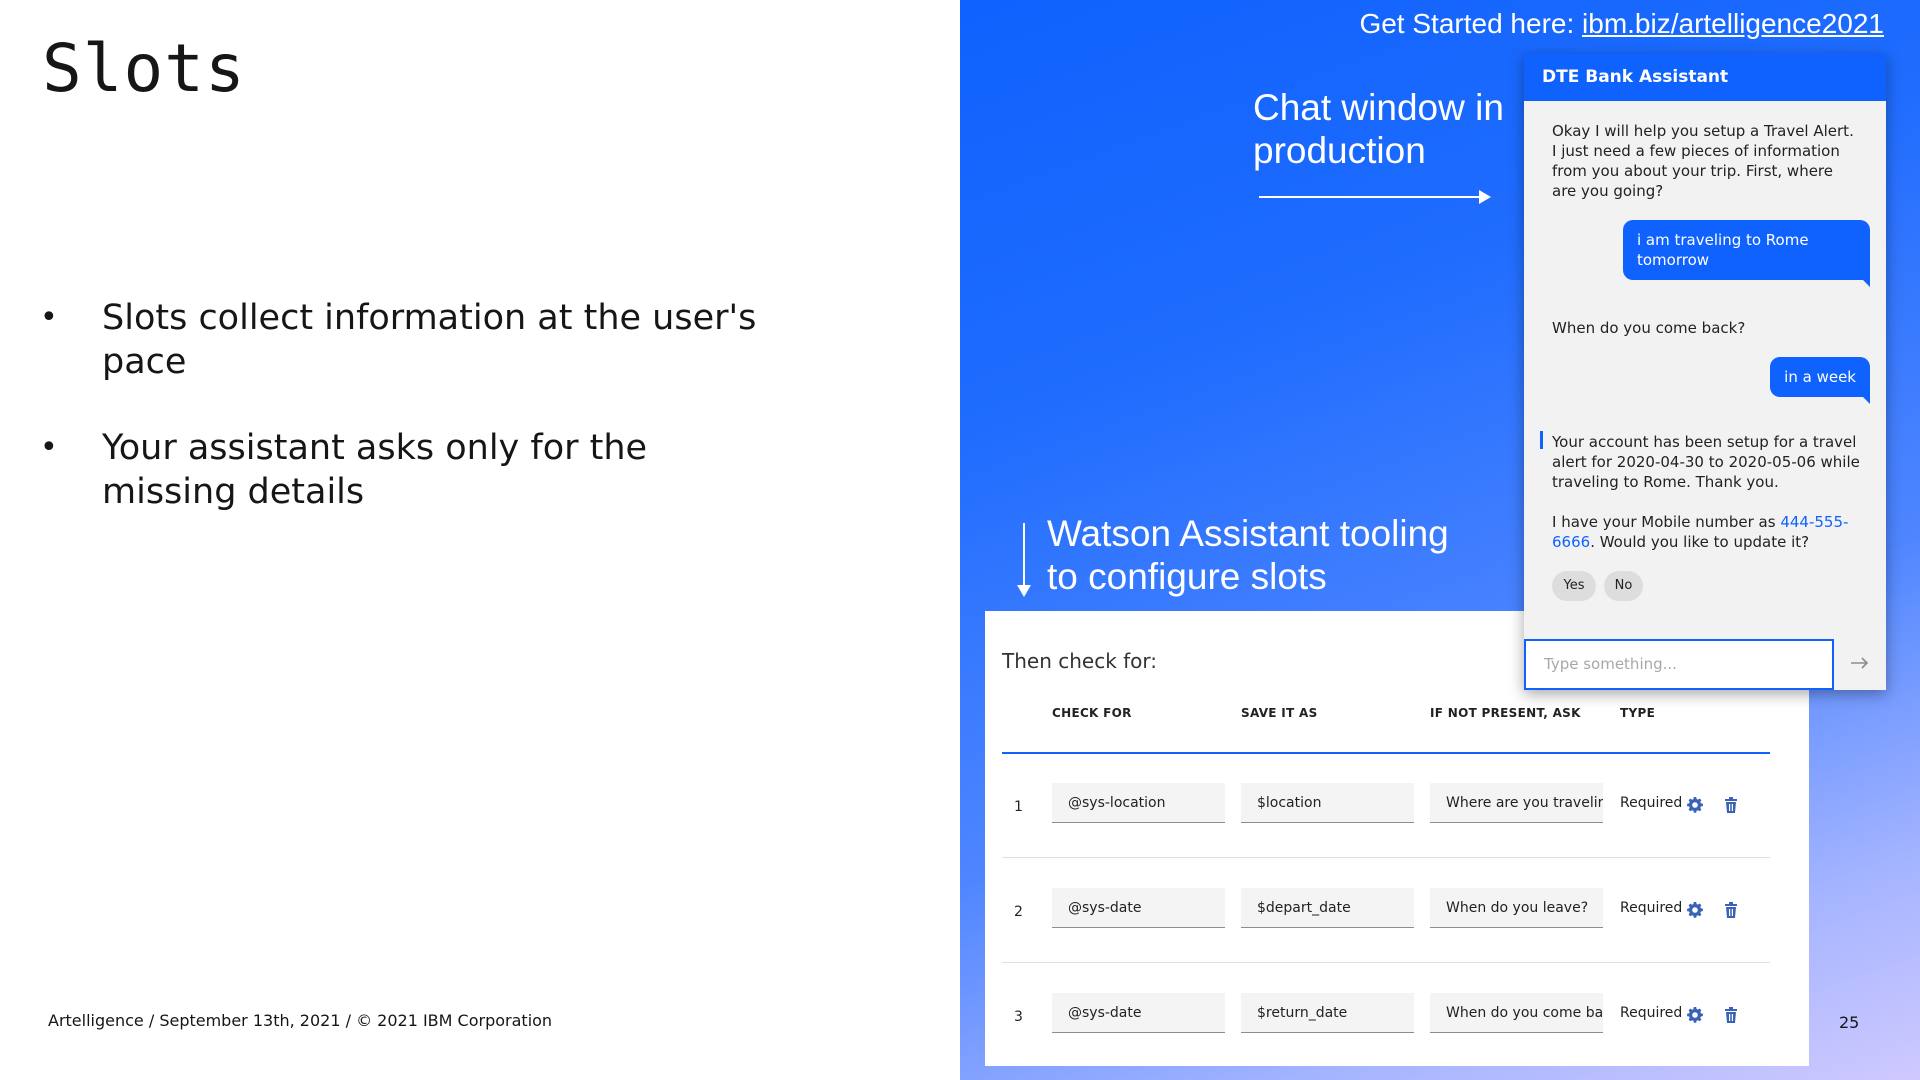  Describe the element at coordinates (1327, 803) in the screenshot. I see `save-as-field: $location` at that location.